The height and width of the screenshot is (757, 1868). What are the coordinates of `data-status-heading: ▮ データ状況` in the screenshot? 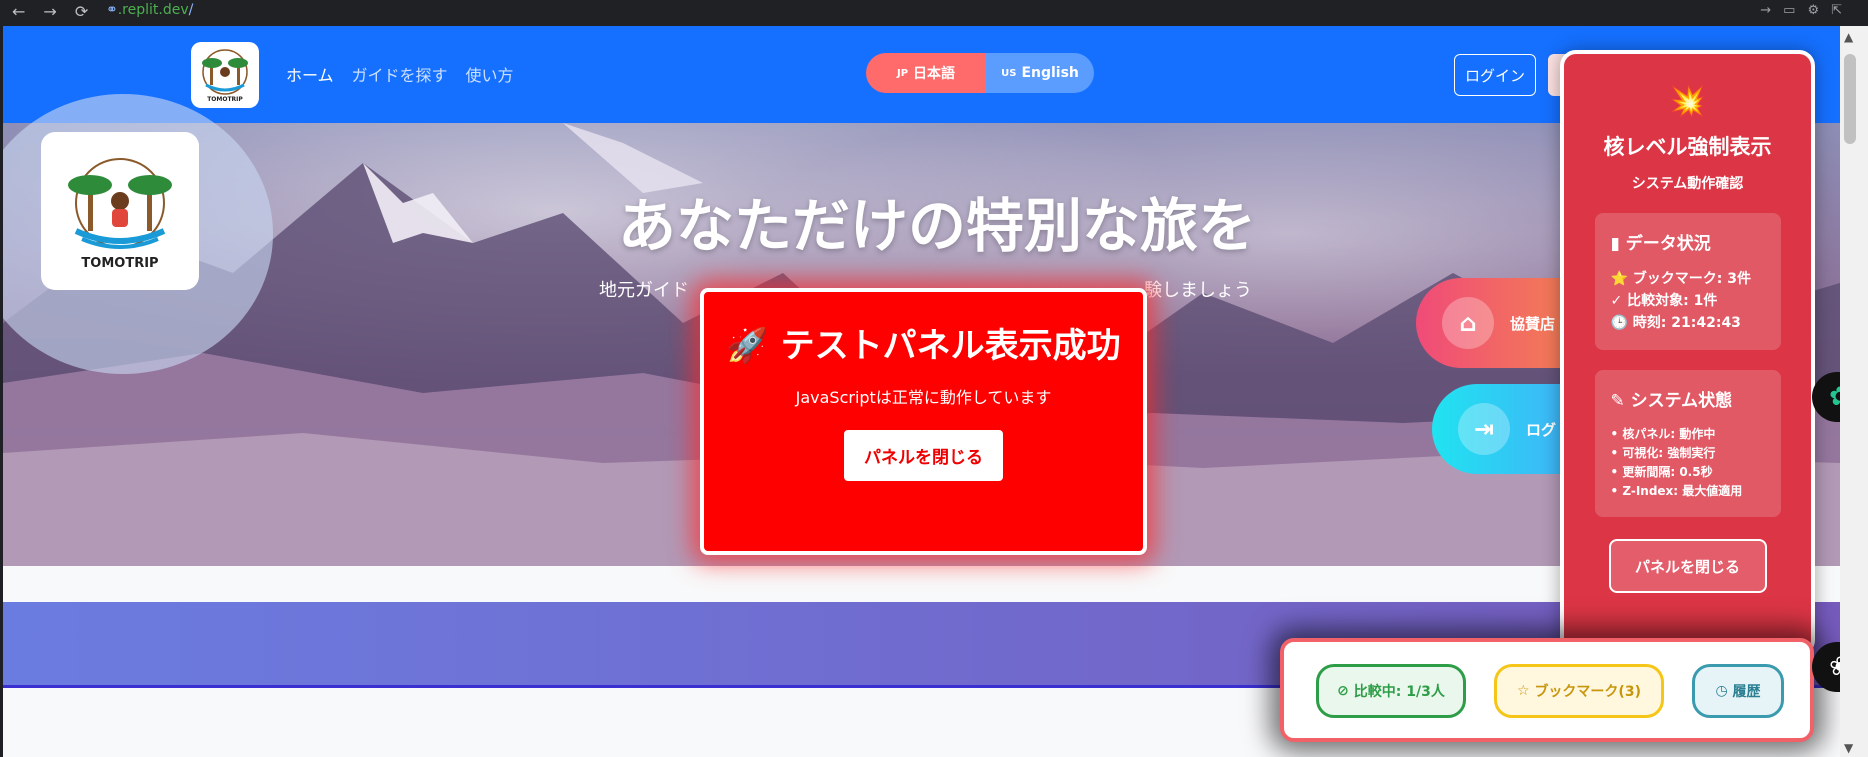 It's located at (1688, 241).